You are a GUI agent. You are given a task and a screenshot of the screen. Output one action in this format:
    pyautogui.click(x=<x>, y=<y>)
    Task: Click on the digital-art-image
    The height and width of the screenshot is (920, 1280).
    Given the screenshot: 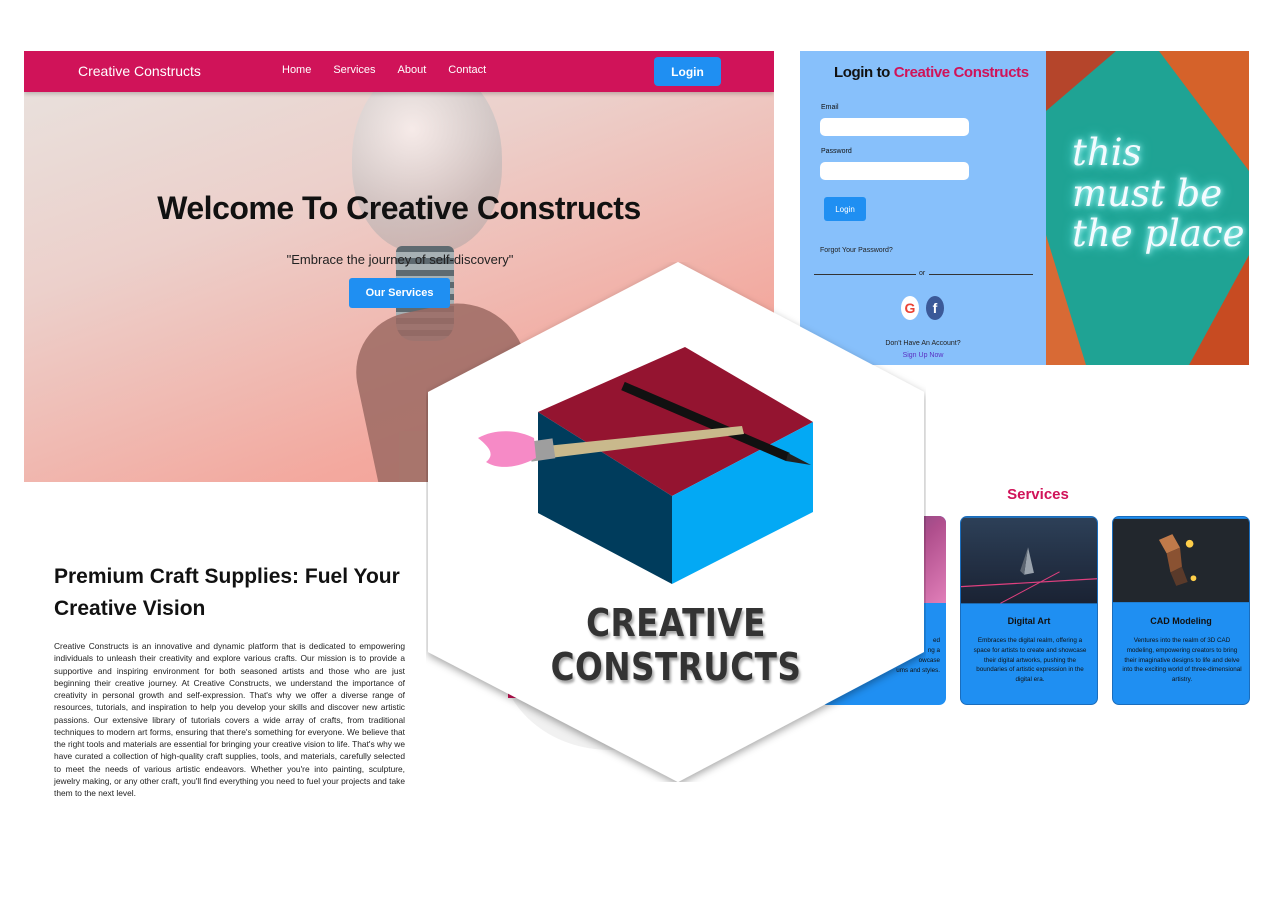 What is the action you would take?
    pyautogui.click(x=1029, y=560)
    